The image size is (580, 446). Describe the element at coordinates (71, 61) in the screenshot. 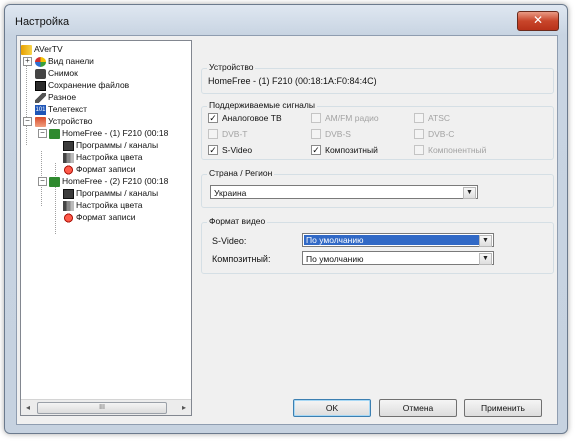

I see `tree-item-label: Вид панели` at that location.